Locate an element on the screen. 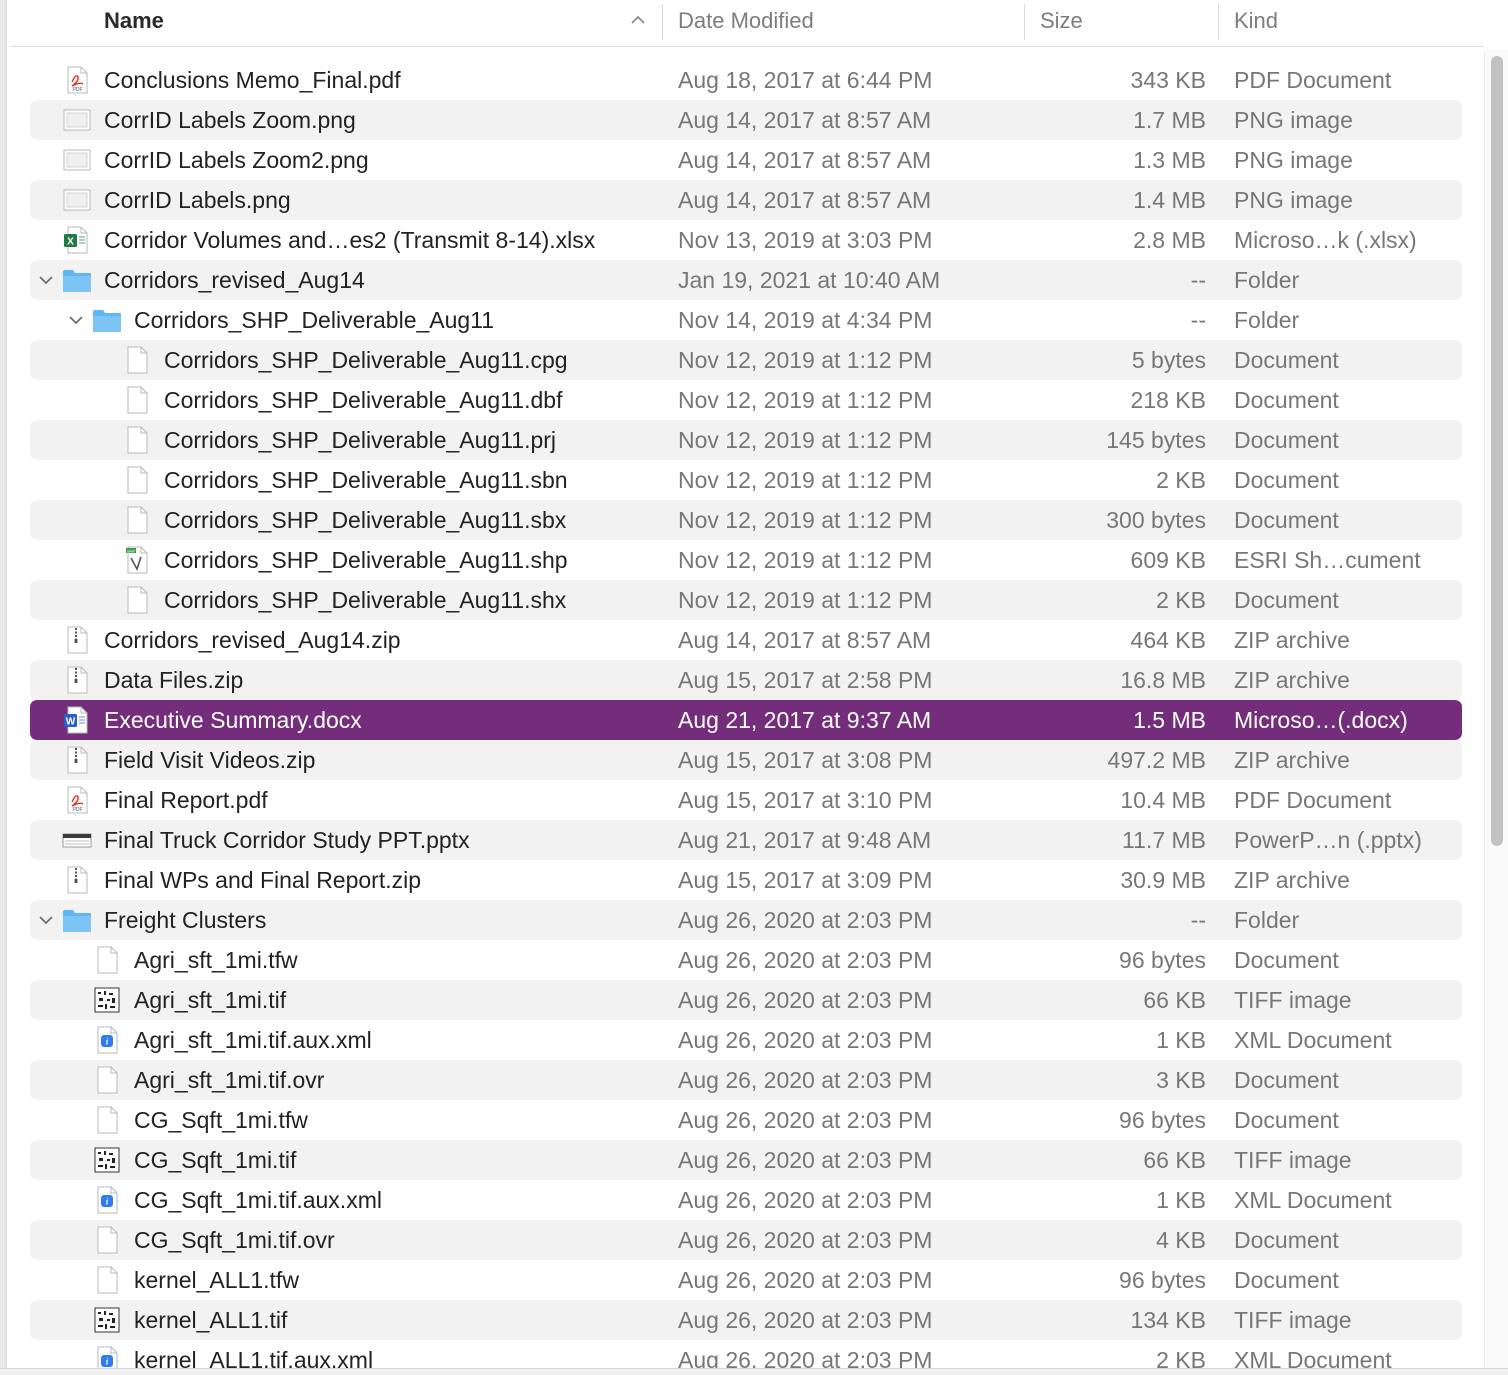 This screenshot has width=1508, height=1375. file-name: CG_Sqft_1mi.tif is located at coordinates (215, 1160).